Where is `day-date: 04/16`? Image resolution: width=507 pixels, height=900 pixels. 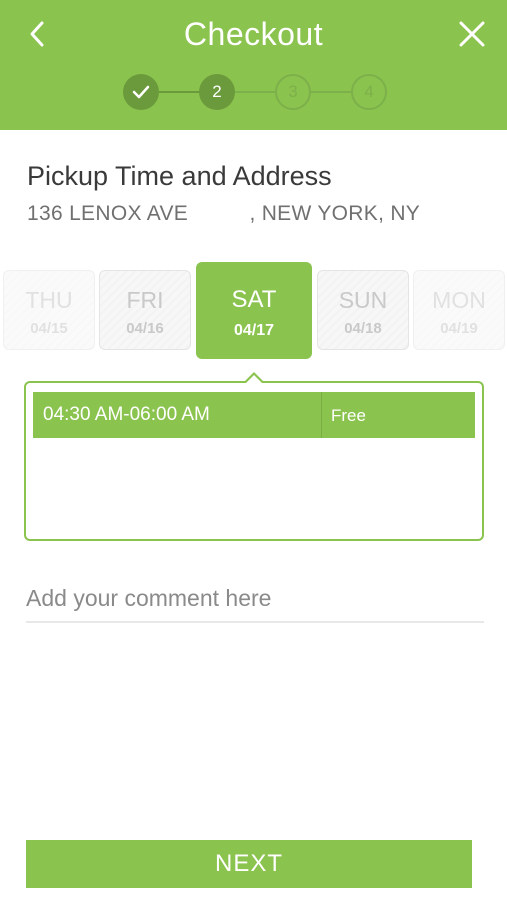
day-date: 04/16 is located at coordinates (145, 328).